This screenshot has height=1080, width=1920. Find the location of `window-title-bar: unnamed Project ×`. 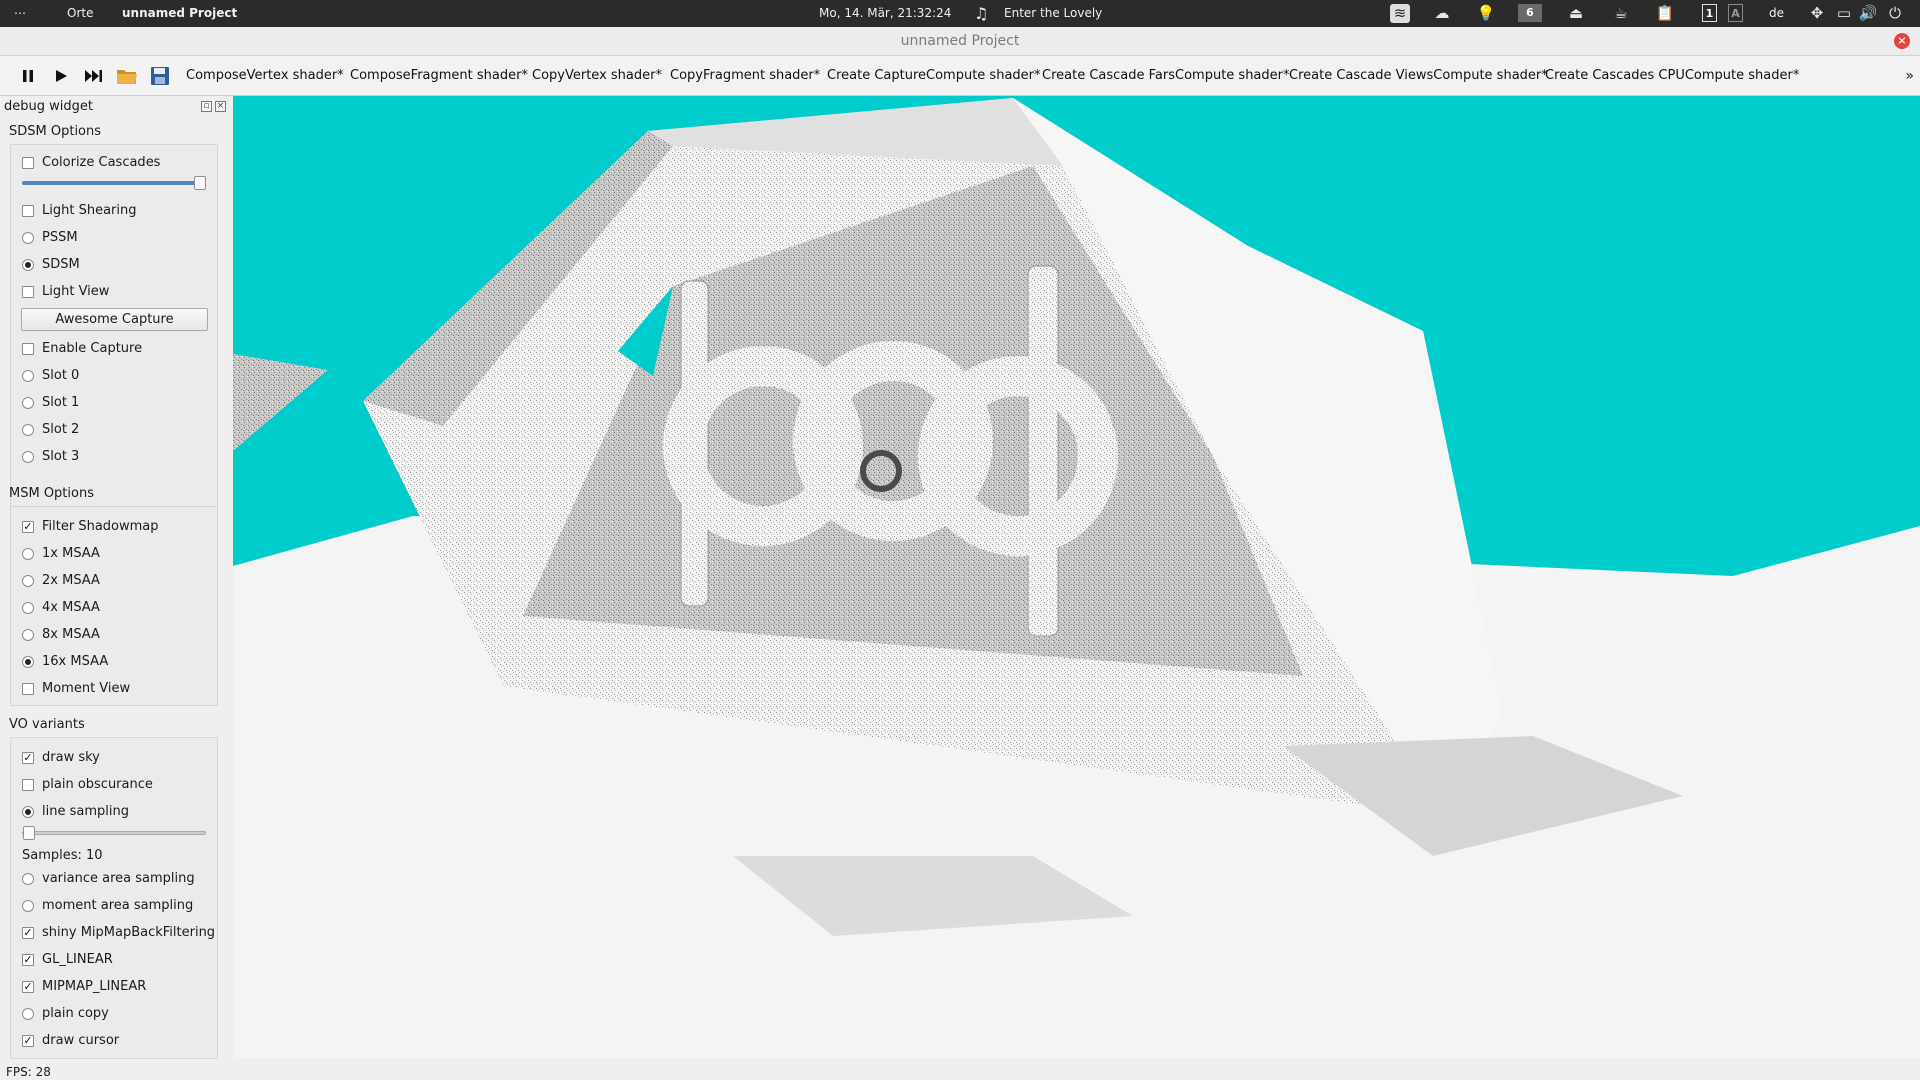

window-title-bar: unnamed Project × is located at coordinates (960, 41).